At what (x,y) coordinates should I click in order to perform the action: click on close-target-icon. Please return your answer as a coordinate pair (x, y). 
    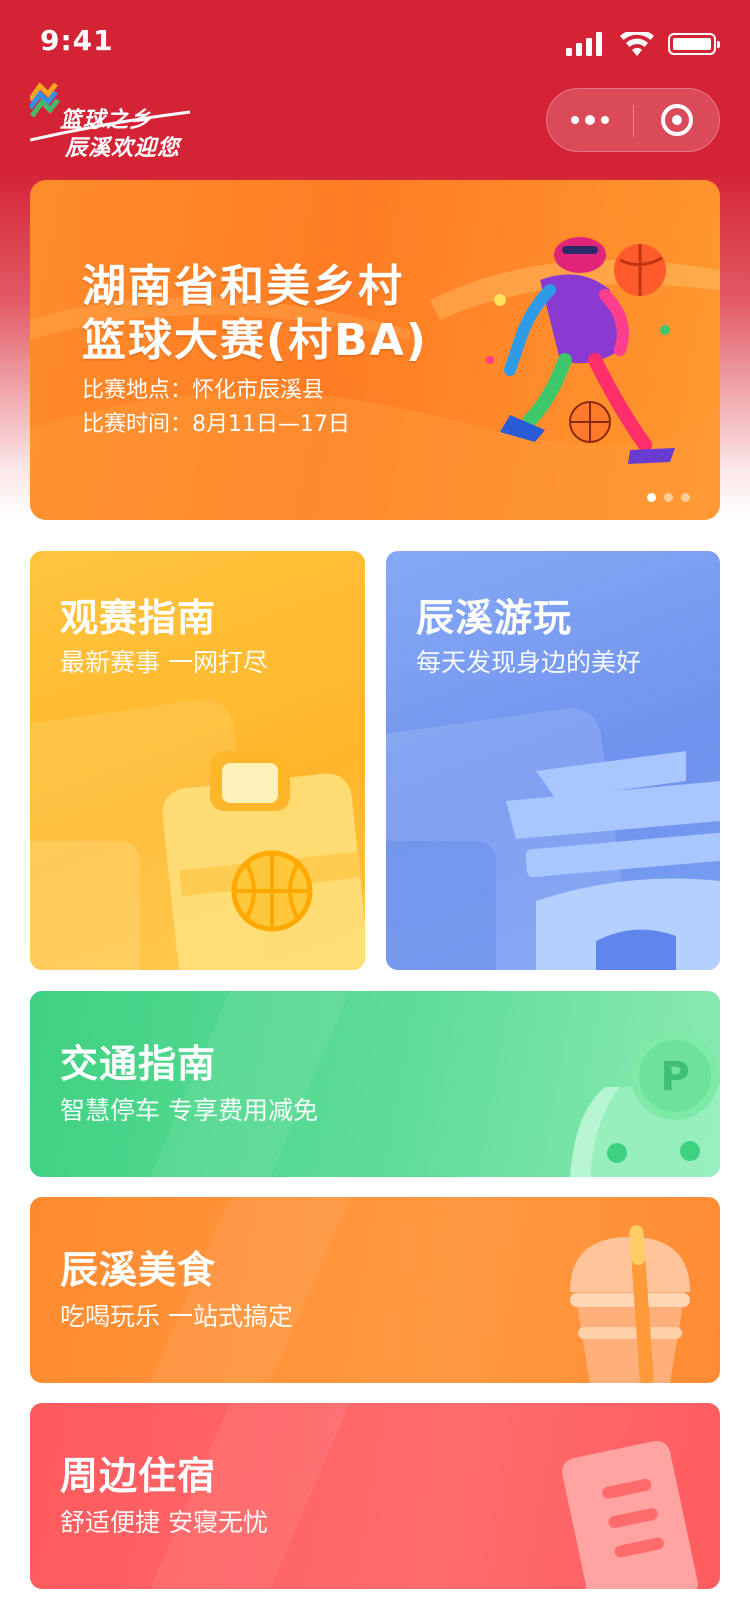
    Looking at the image, I should click on (677, 120).